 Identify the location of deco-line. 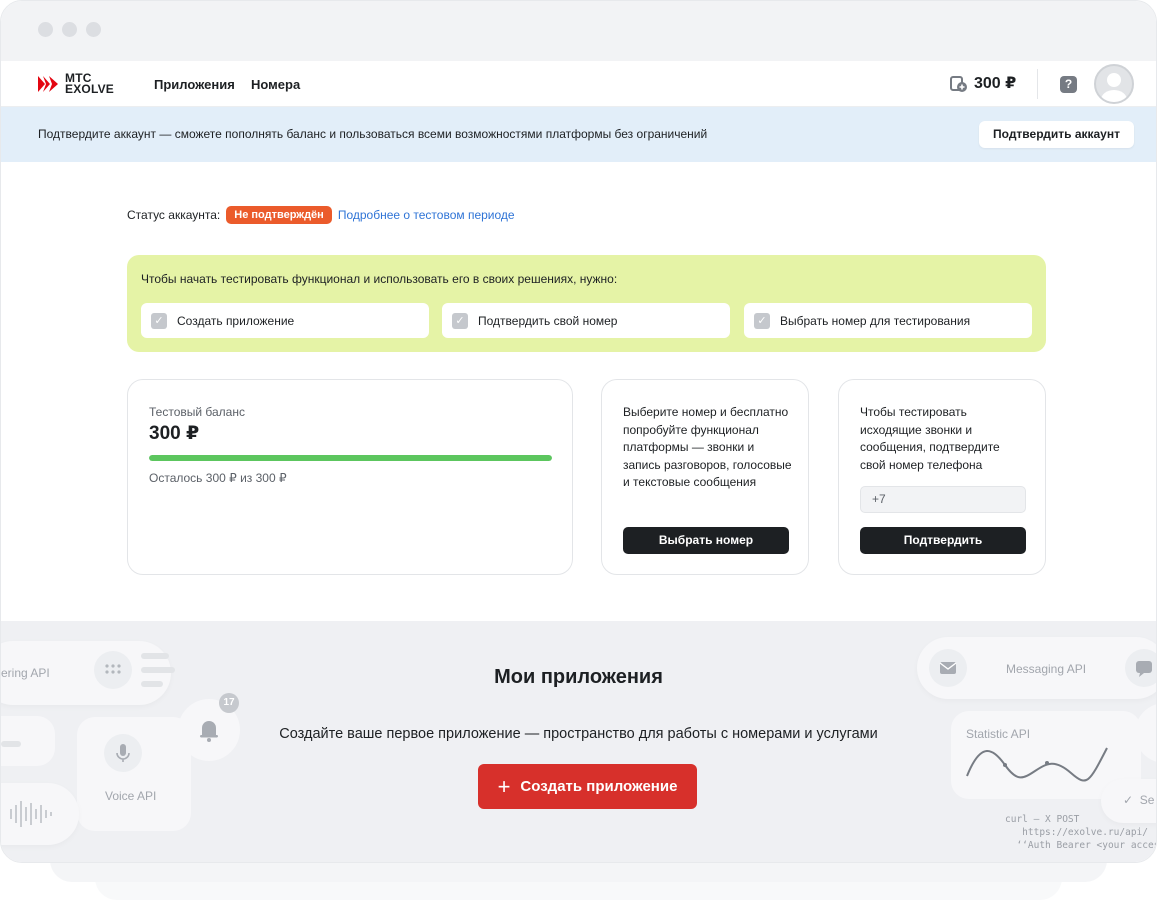
(155, 656).